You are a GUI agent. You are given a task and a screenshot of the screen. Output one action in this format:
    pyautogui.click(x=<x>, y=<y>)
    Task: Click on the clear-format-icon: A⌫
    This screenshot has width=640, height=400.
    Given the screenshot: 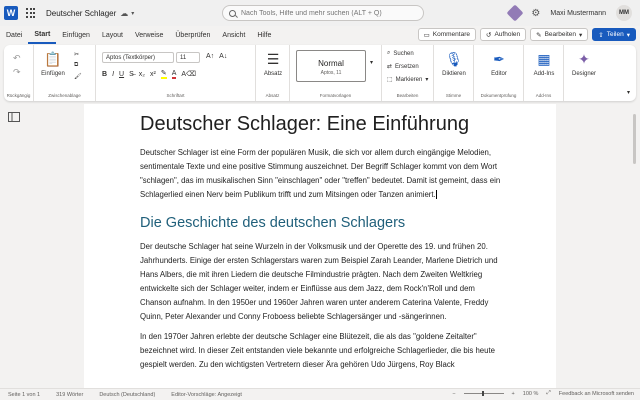 What is the action you would take?
    pyautogui.click(x=188, y=74)
    